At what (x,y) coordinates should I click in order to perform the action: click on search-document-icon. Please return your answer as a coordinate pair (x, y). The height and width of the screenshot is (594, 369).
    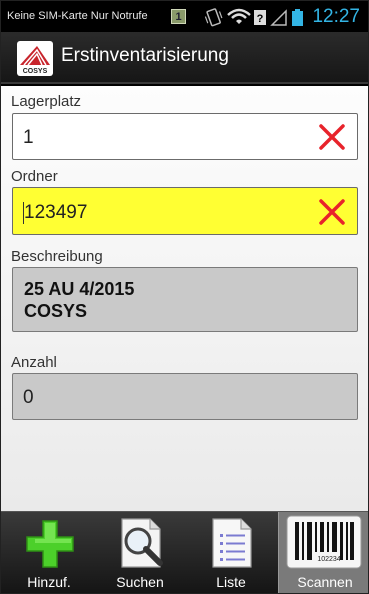
    Looking at the image, I should click on (142, 543).